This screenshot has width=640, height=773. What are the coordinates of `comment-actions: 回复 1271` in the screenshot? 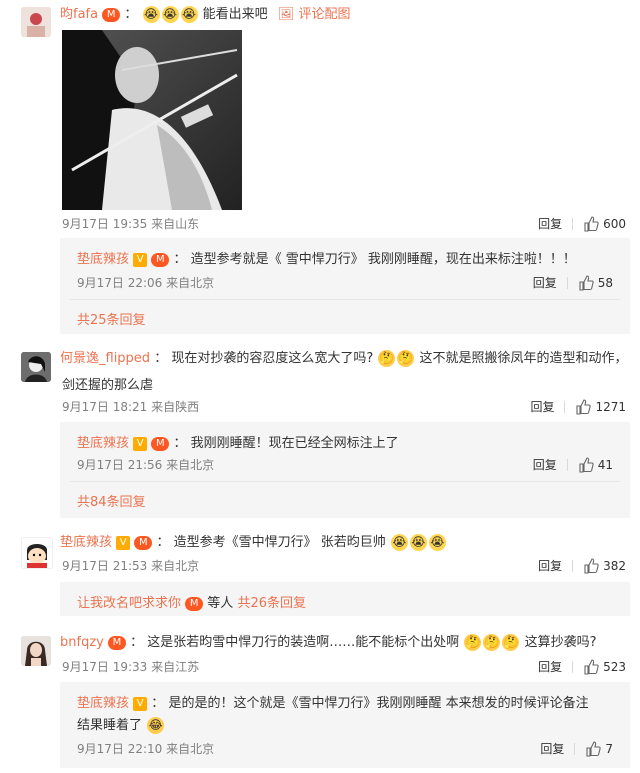 It's located at (578, 406).